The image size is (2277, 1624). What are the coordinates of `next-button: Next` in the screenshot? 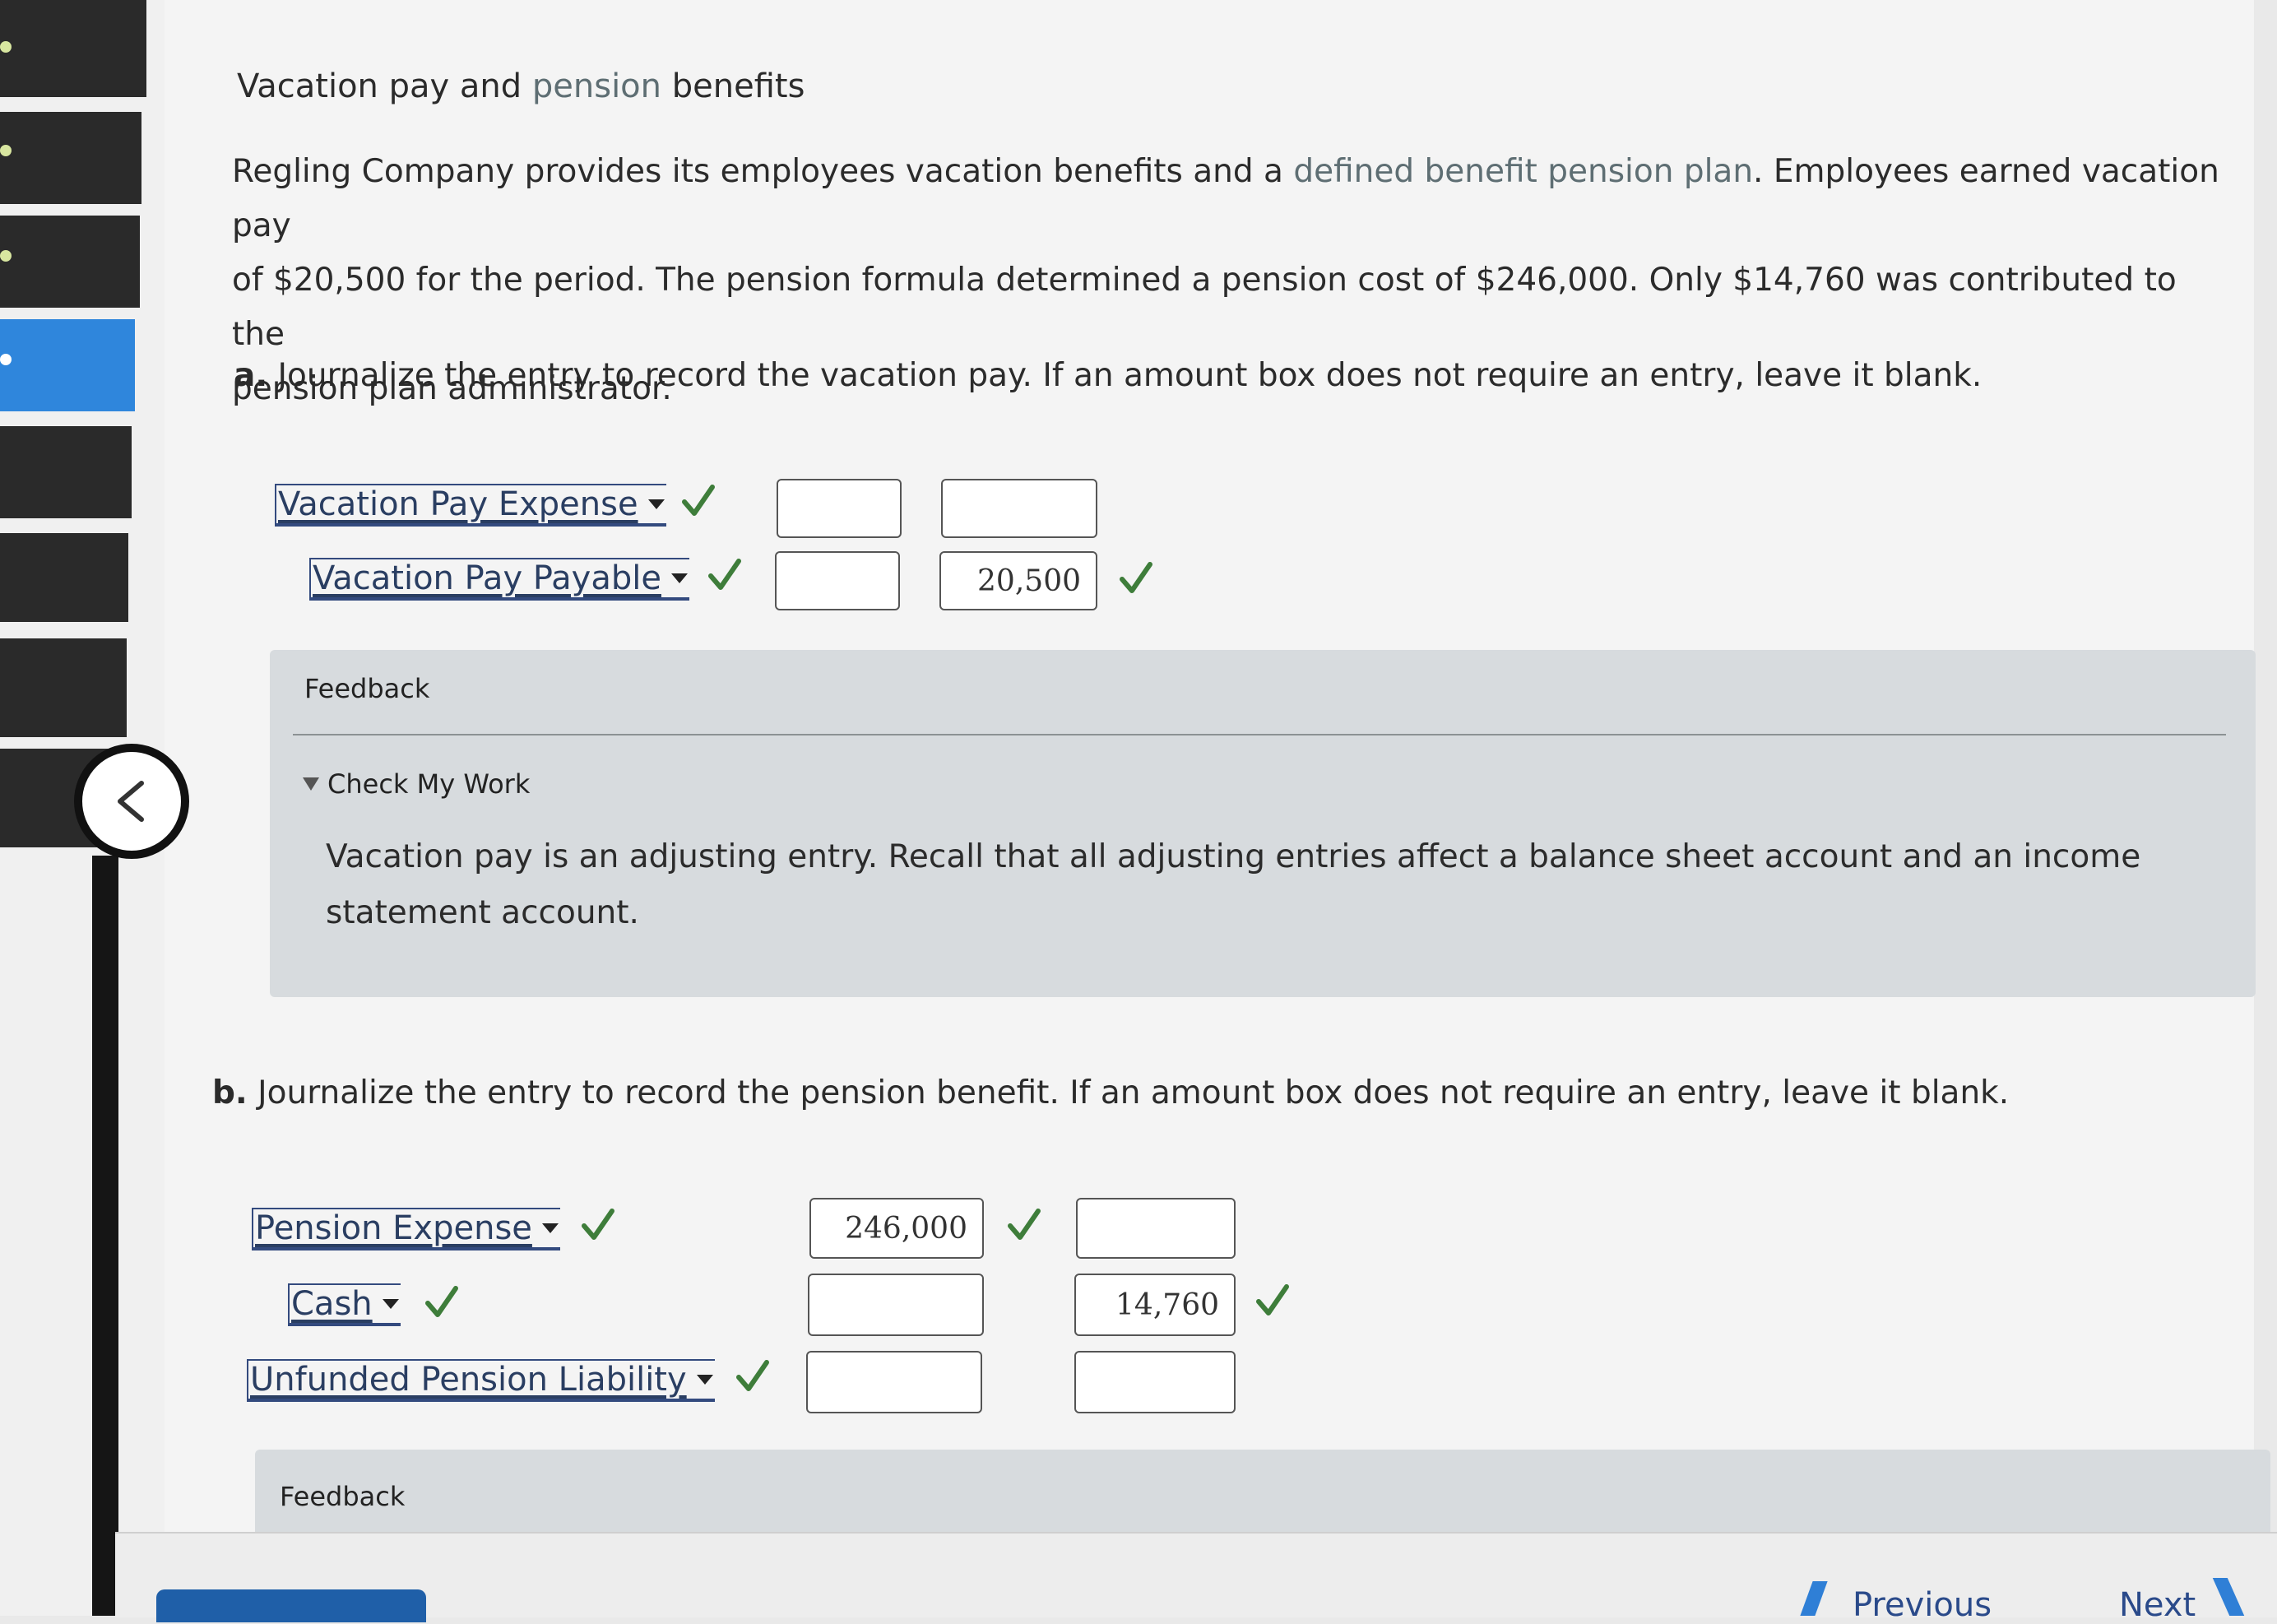 It's located at (2157, 1605).